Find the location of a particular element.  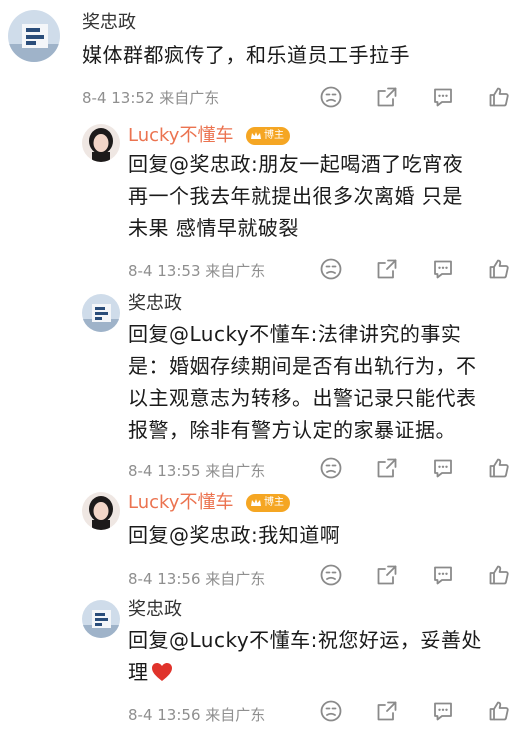

timestamp-location: 8-4 13:52 来自广东 is located at coordinates (151, 98).